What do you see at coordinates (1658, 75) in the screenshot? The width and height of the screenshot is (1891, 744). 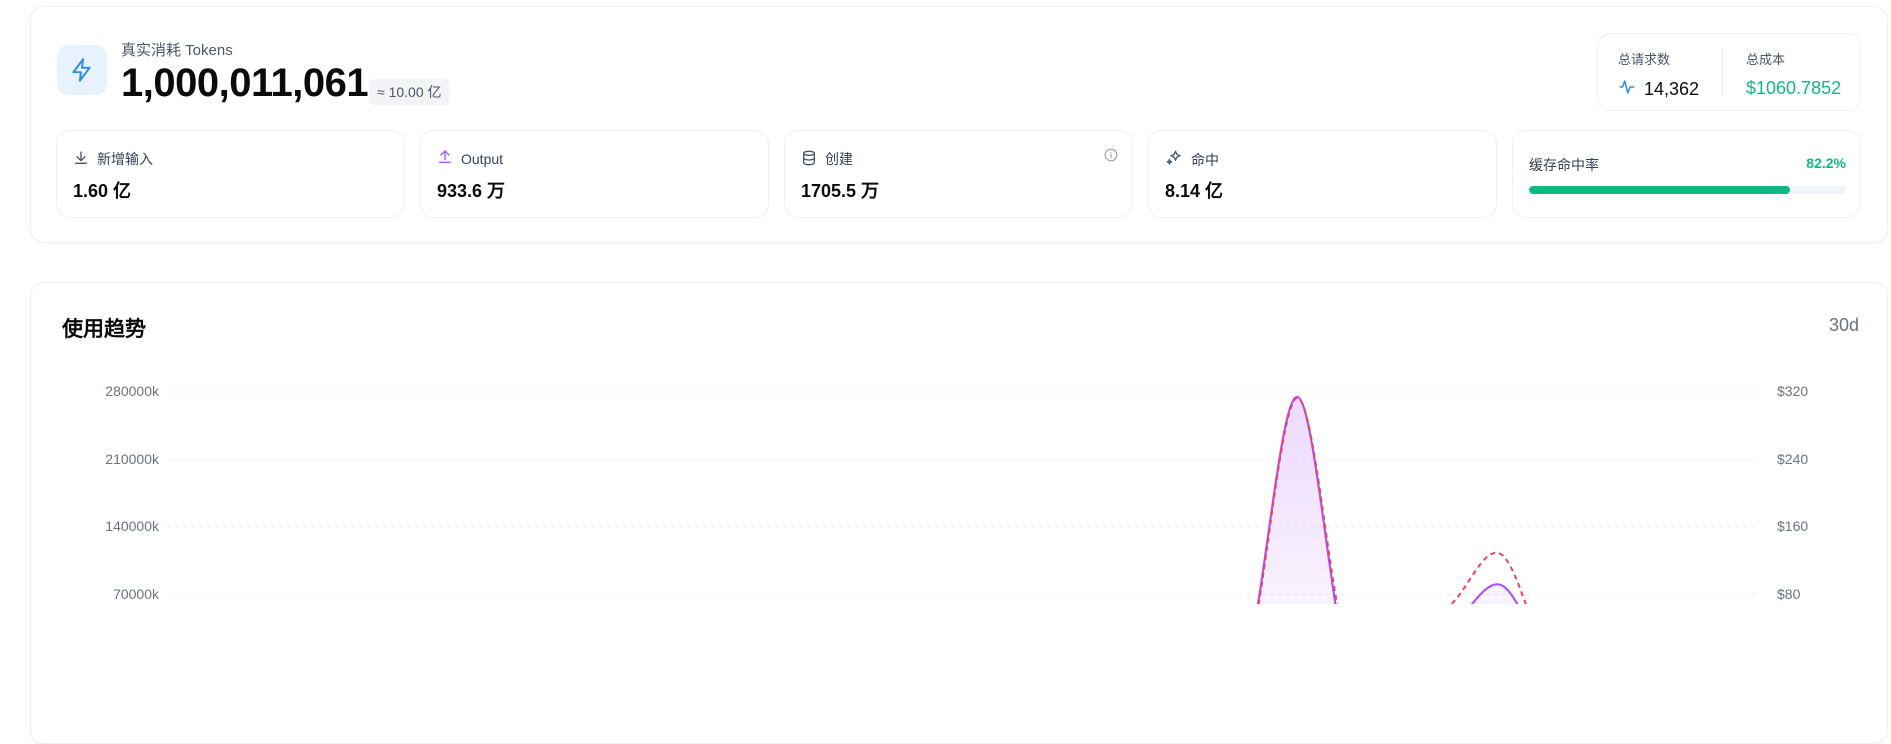 I see `total-requests-stat: 总请求数 14,362` at bounding box center [1658, 75].